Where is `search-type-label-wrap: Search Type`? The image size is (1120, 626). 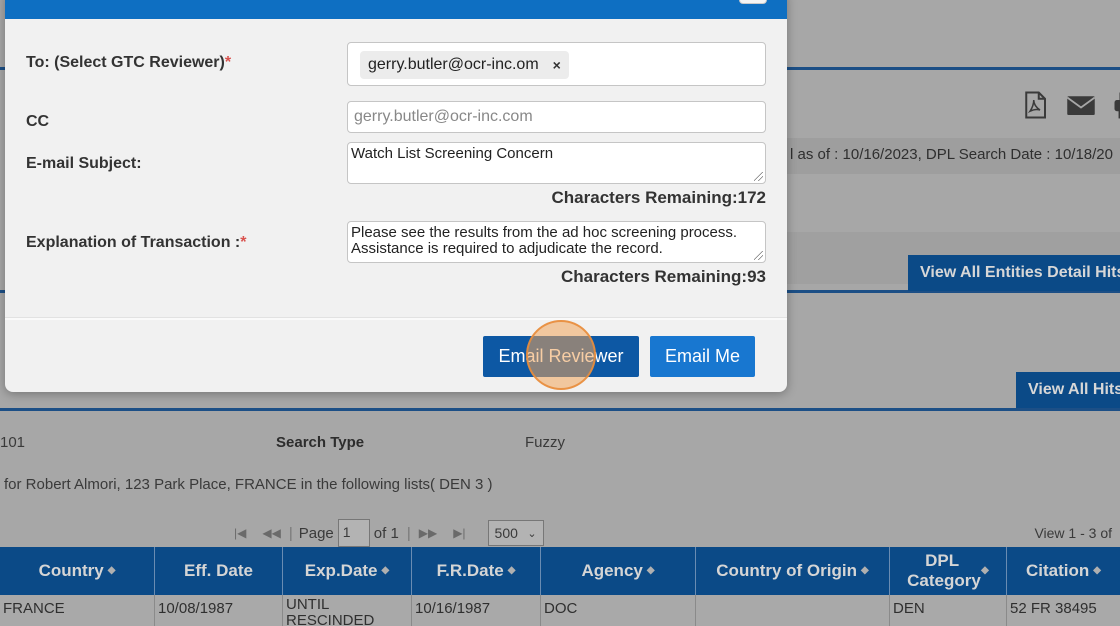
search-type-label-wrap: Search Type is located at coordinates (320, 442).